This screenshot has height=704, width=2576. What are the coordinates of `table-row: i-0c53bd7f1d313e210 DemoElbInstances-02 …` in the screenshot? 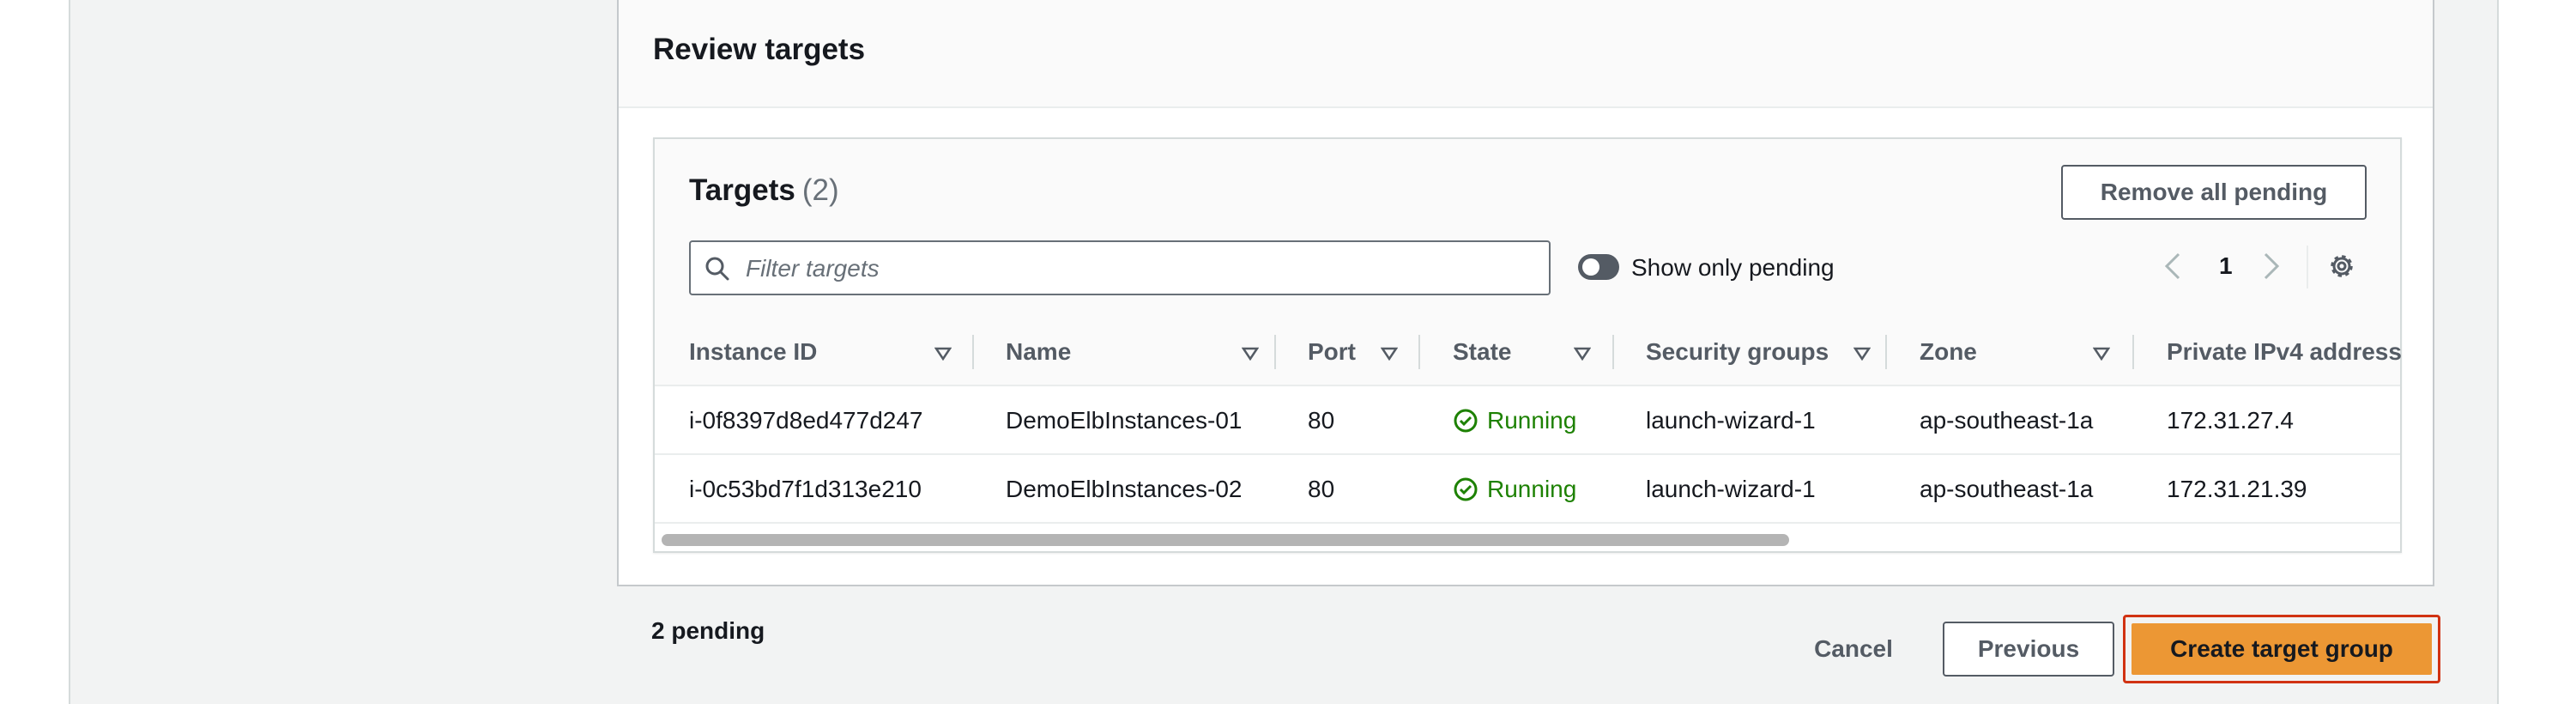 It's located at (1527, 489).